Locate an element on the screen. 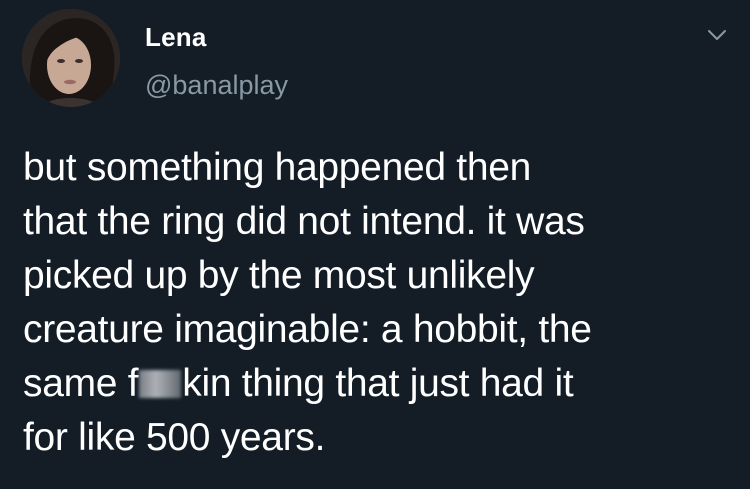 This screenshot has height=489, width=750. chevron-down-icon is located at coordinates (717, 35).